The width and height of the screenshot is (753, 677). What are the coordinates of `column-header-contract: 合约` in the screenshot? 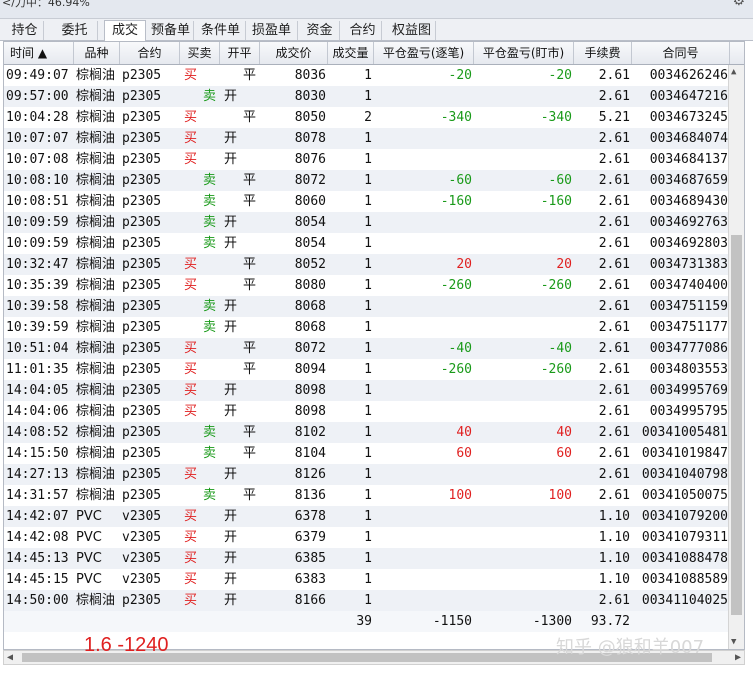 It's located at (150, 53).